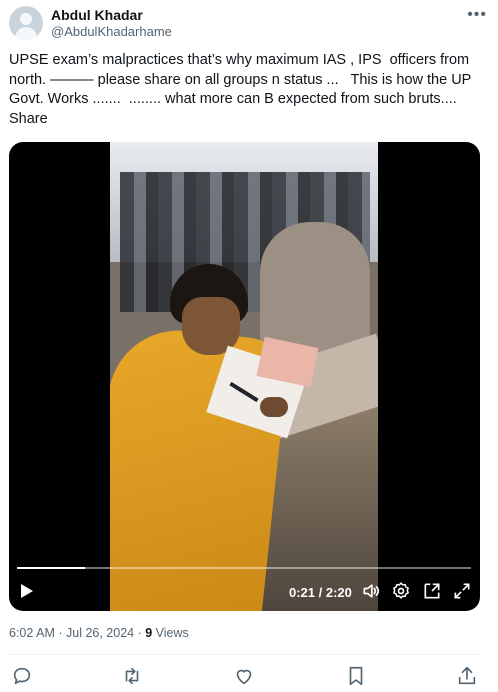  I want to click on volume-icon, so click(371, 591).